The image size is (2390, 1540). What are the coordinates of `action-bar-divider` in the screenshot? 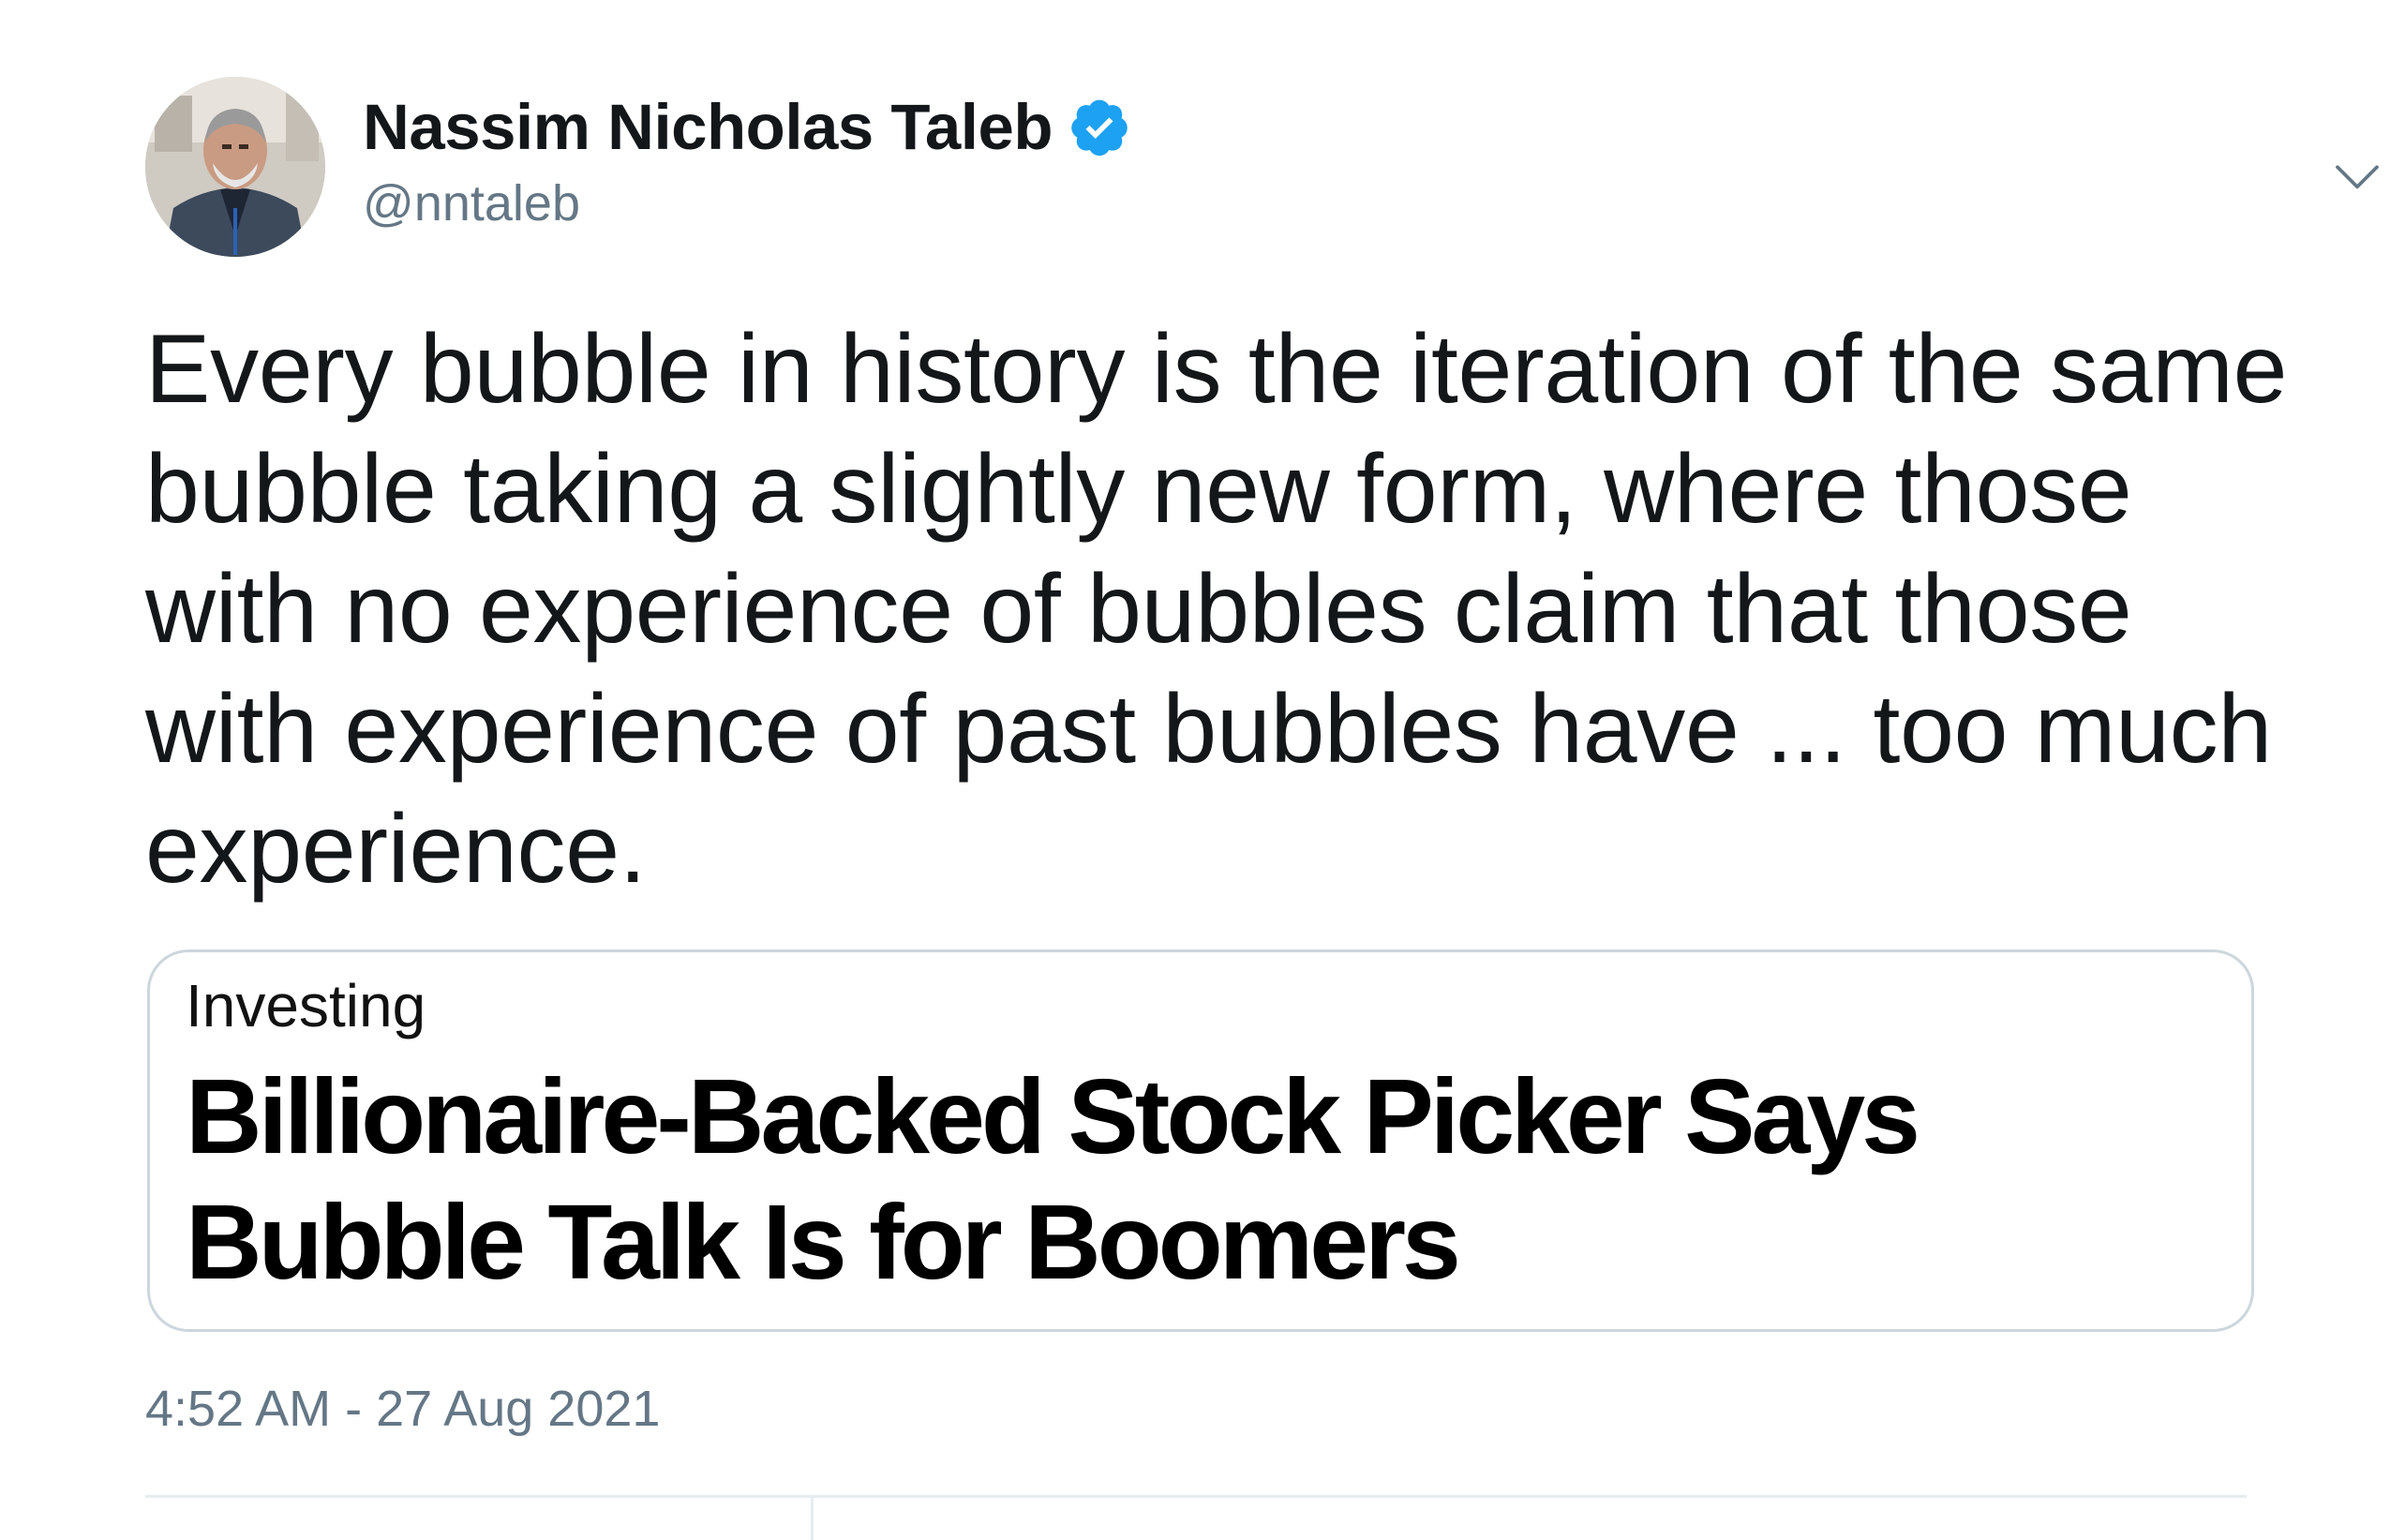 It's located at (812, 1519).